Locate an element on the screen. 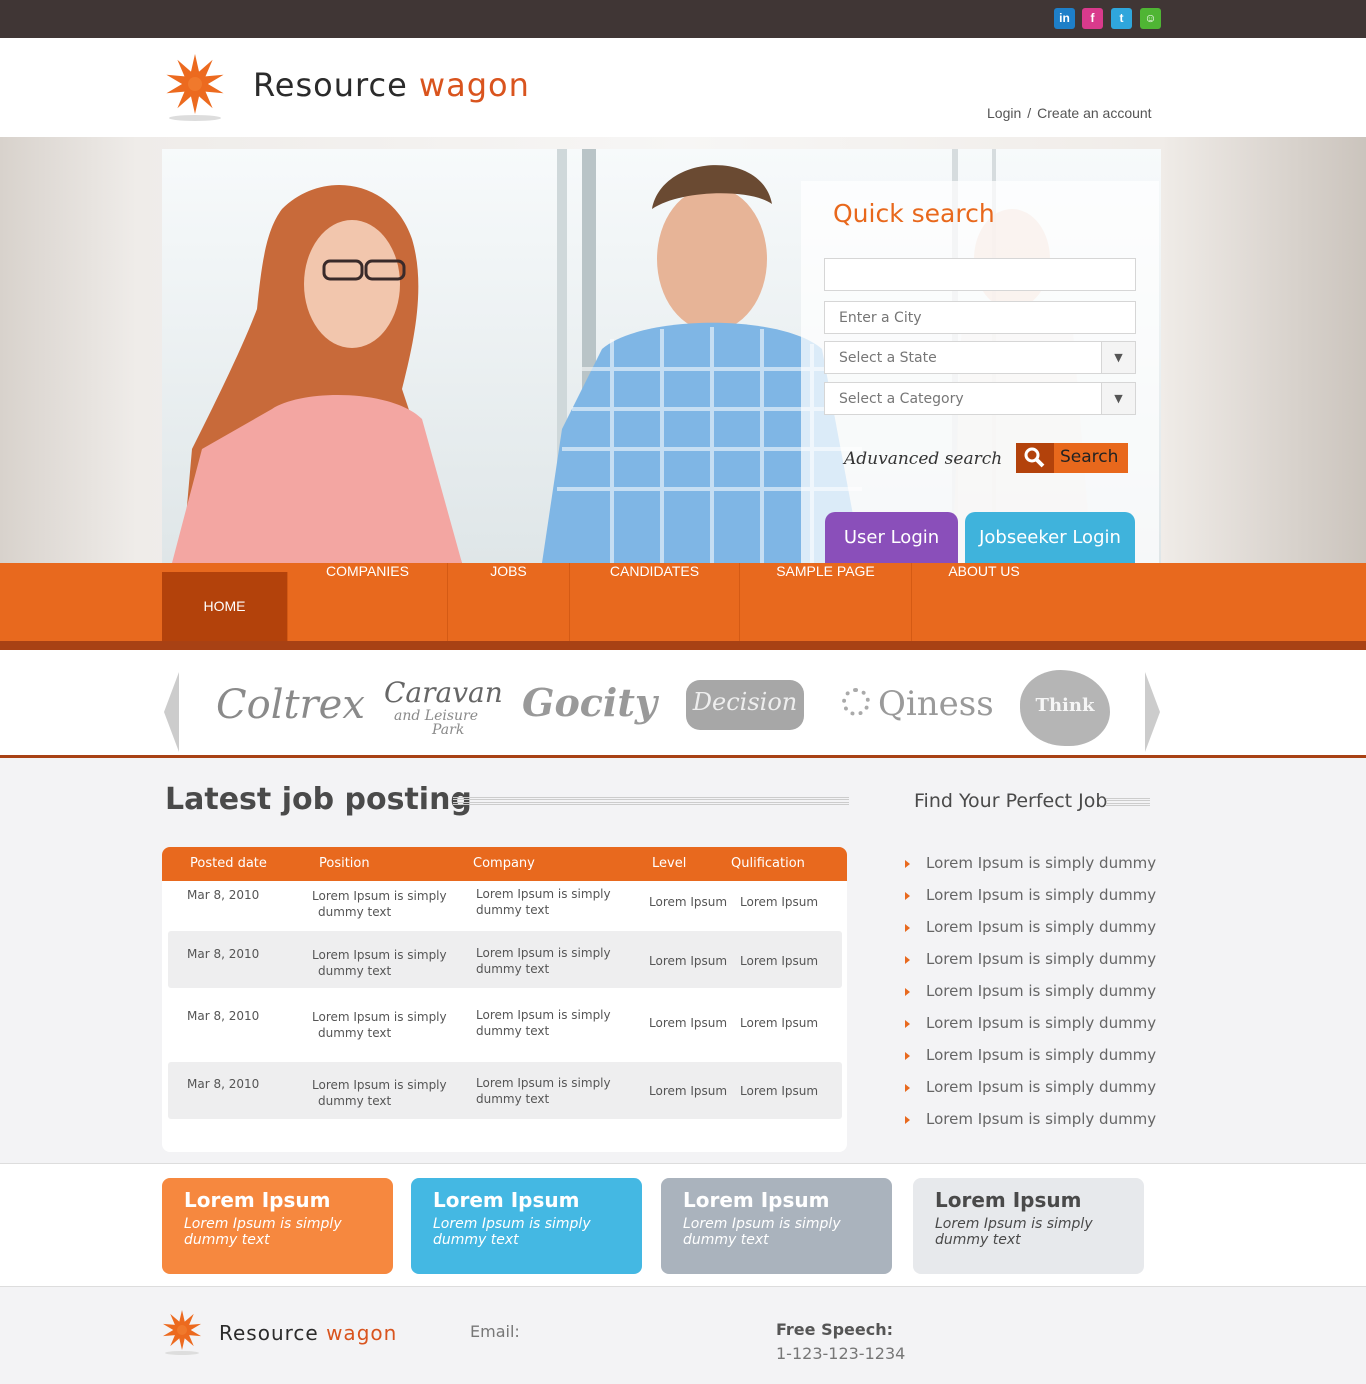 Image resolution: width=1366 pixels, height=1384 pixels. footer-speech-label: Free Speech: is located at coordinates (835, 1329).